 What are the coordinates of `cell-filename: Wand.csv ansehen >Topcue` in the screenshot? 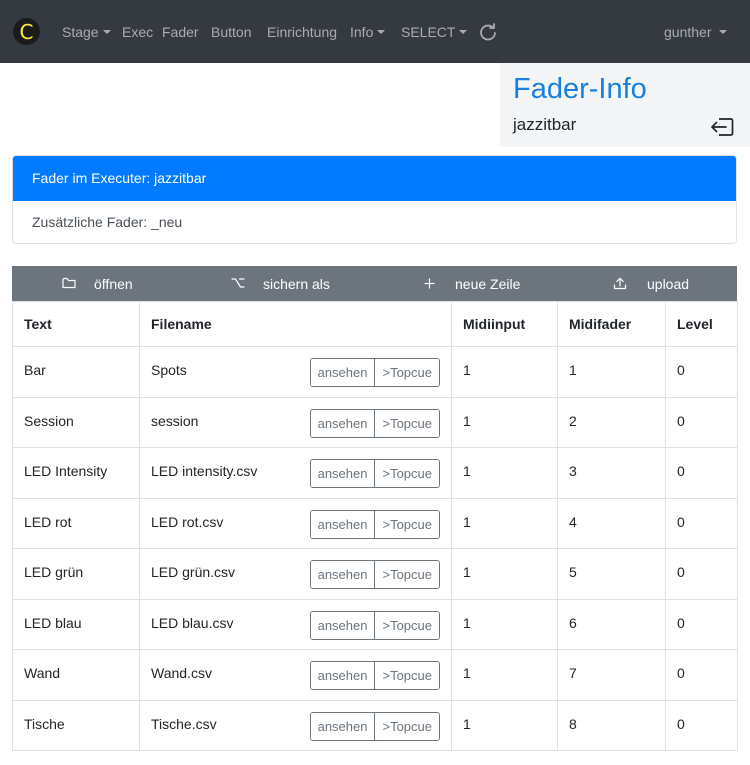 It's located at (295, 675).